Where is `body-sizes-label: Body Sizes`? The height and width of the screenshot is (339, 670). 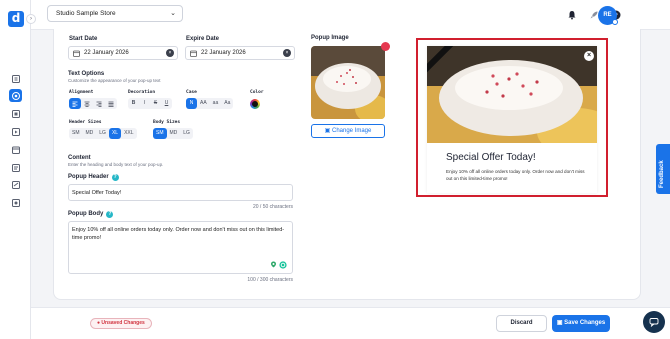
body-sizes-label: Body Sizes is located at coordinates (167, 122).